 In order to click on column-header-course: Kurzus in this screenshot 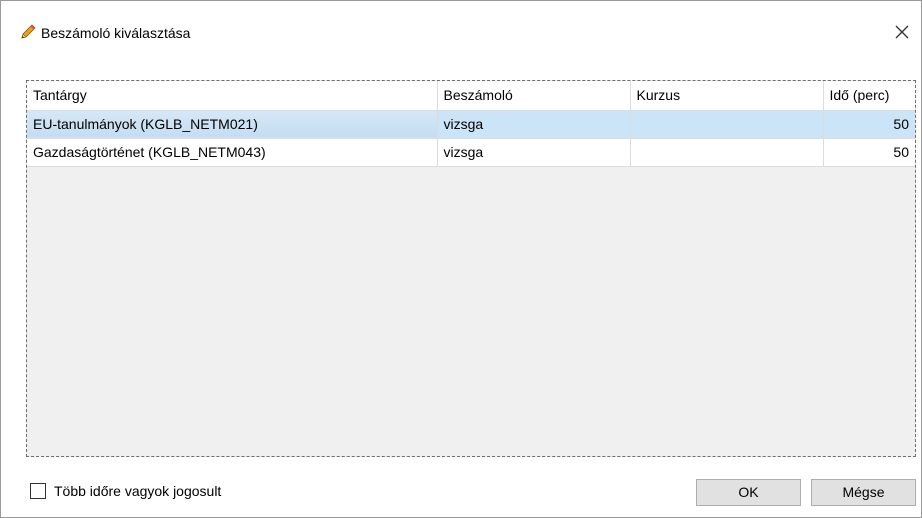, I will do `click(727, 96)`.